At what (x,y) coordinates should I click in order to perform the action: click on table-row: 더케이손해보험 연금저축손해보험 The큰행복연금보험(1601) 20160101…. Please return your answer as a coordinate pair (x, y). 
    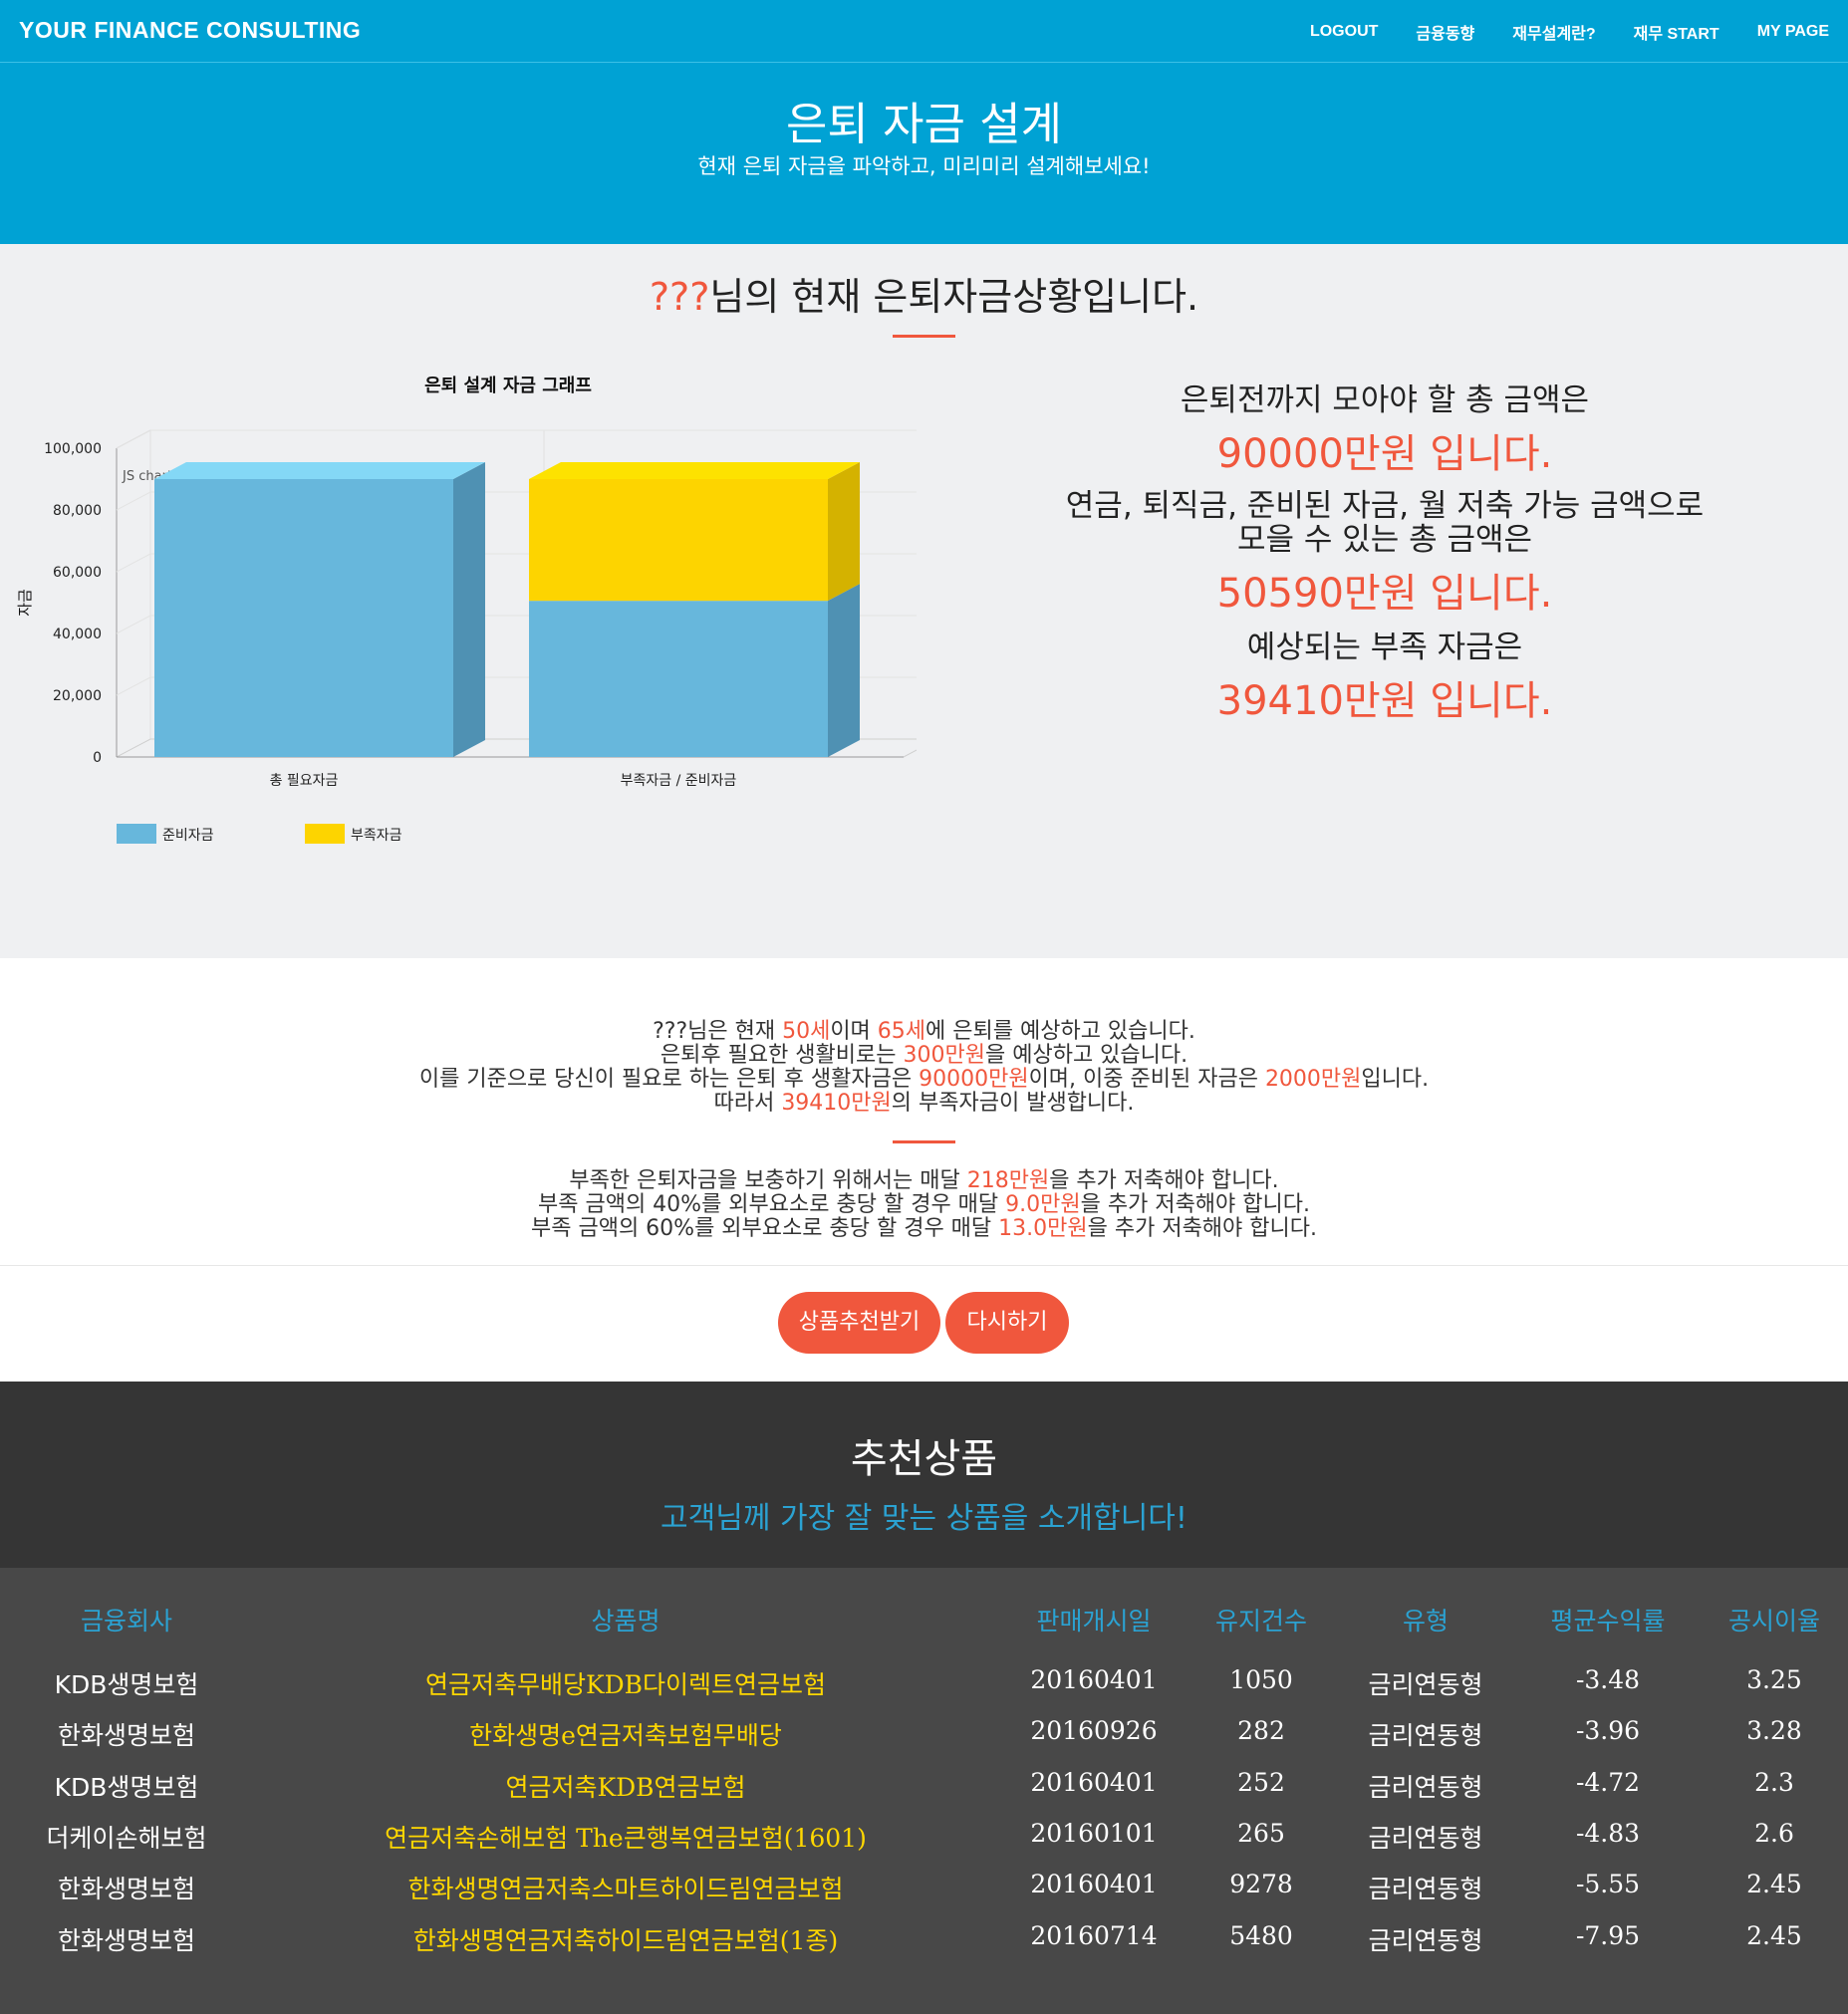
    Looking at the image, I should click on (924, 1839).